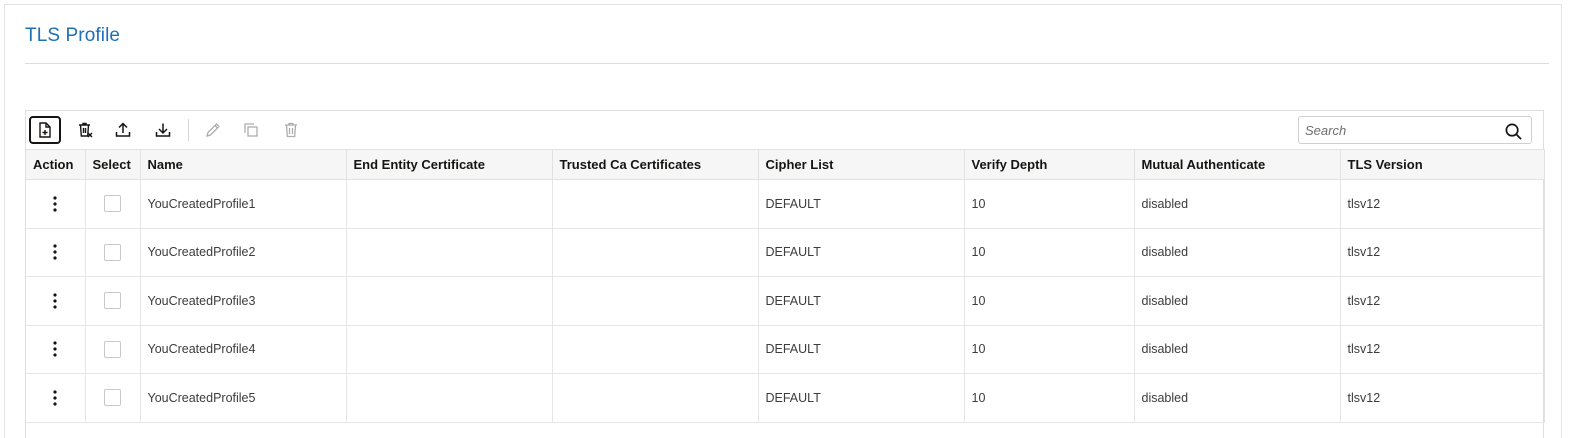 This screenshot has height=438, width=1589. I want to click on column-header-verify-depth: Verify Depth, so click(1049, 164).